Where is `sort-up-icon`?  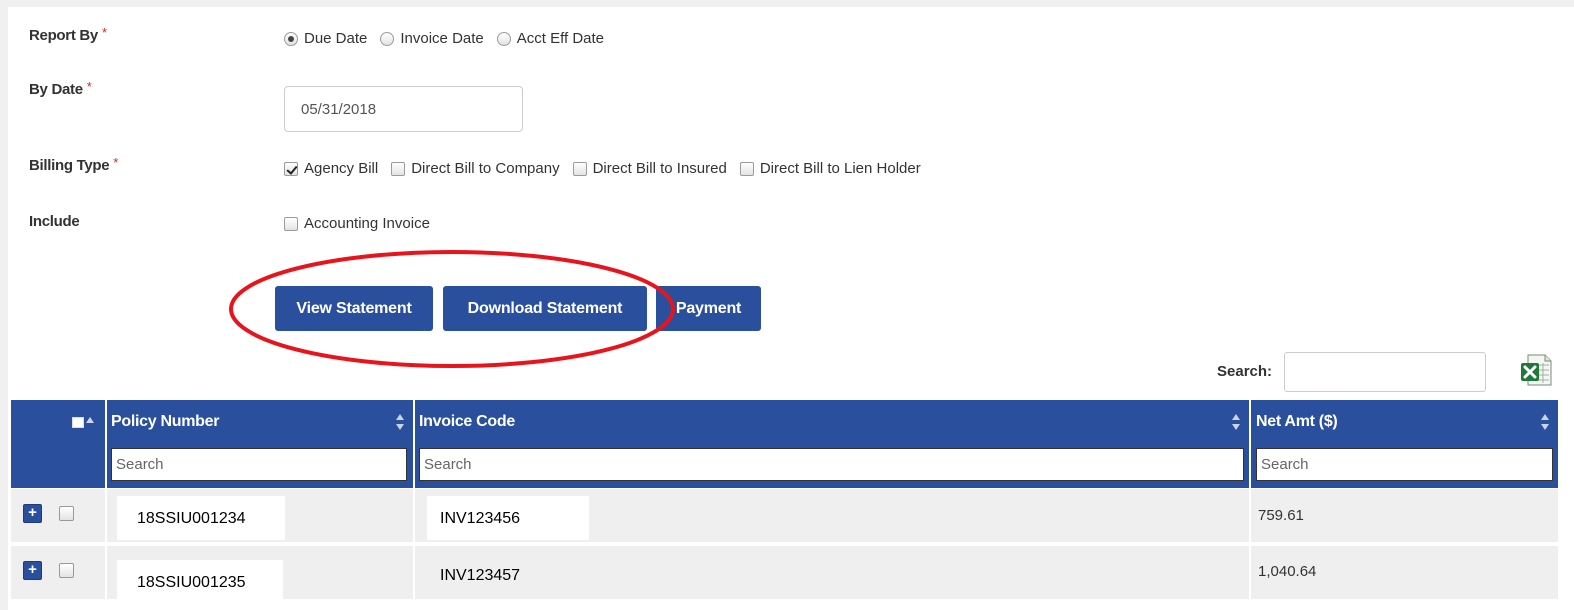 sort-up-icon is located at coordinates (90, 420).